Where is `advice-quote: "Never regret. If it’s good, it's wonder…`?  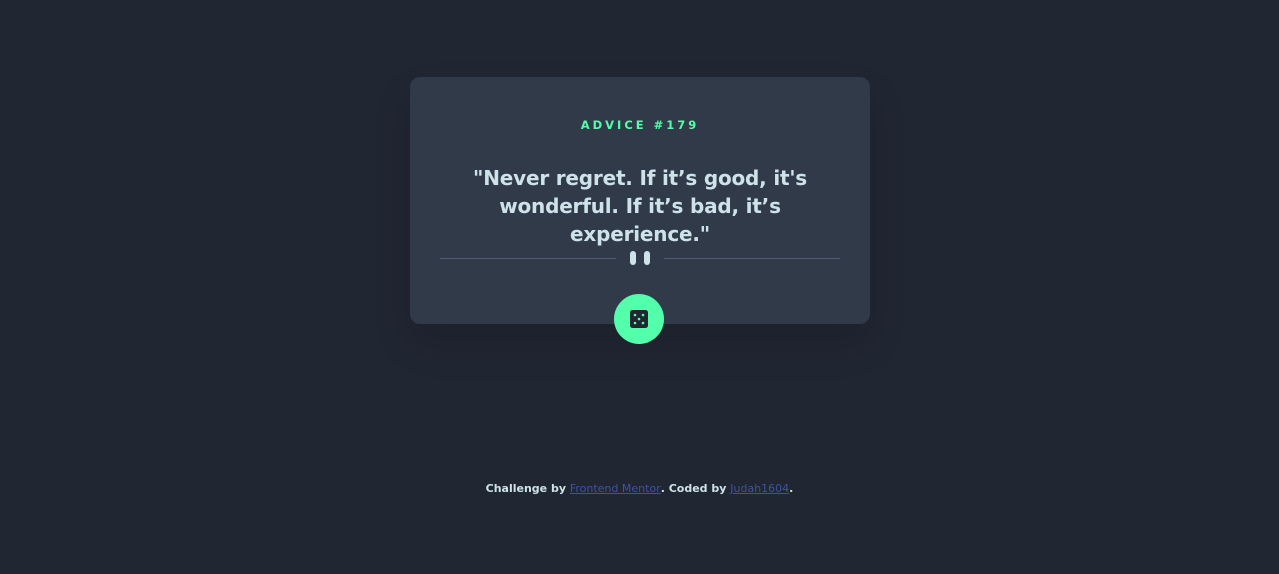 advice-quote: "Never regret. If it’s good, it's wonder… is located at coordinates (640, 206).